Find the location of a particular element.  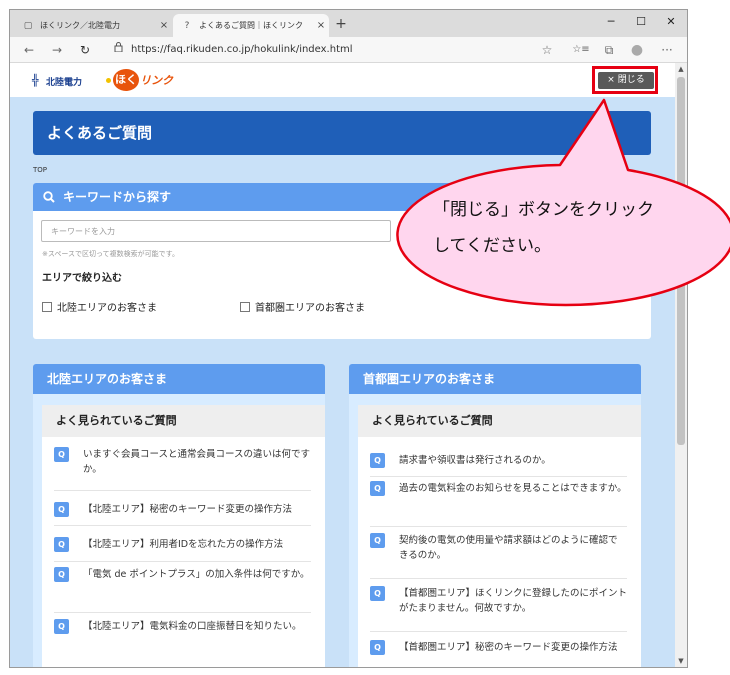

column-heading: 北陸エリアのお客さま is located at coordinates (179, 379).